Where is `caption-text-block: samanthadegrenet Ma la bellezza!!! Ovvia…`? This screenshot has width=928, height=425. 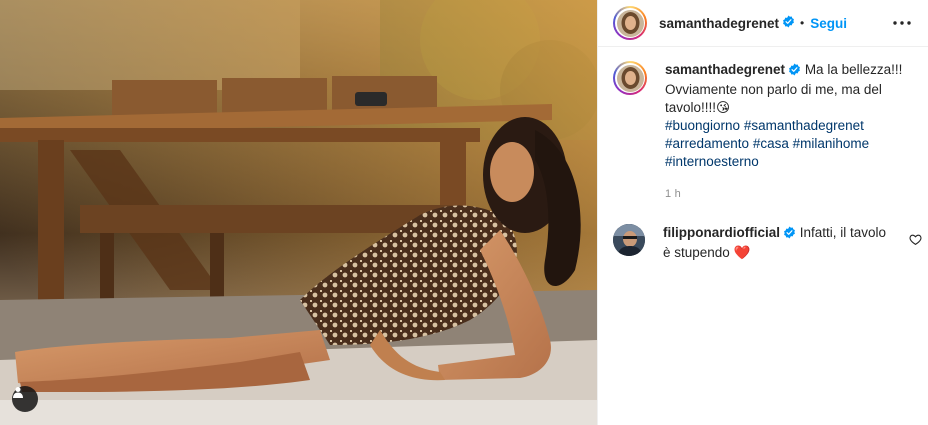
caption-text-block: samanthadegrenet Ma la bellezza!!! Ovvia… is located at coordinates (790, 132).